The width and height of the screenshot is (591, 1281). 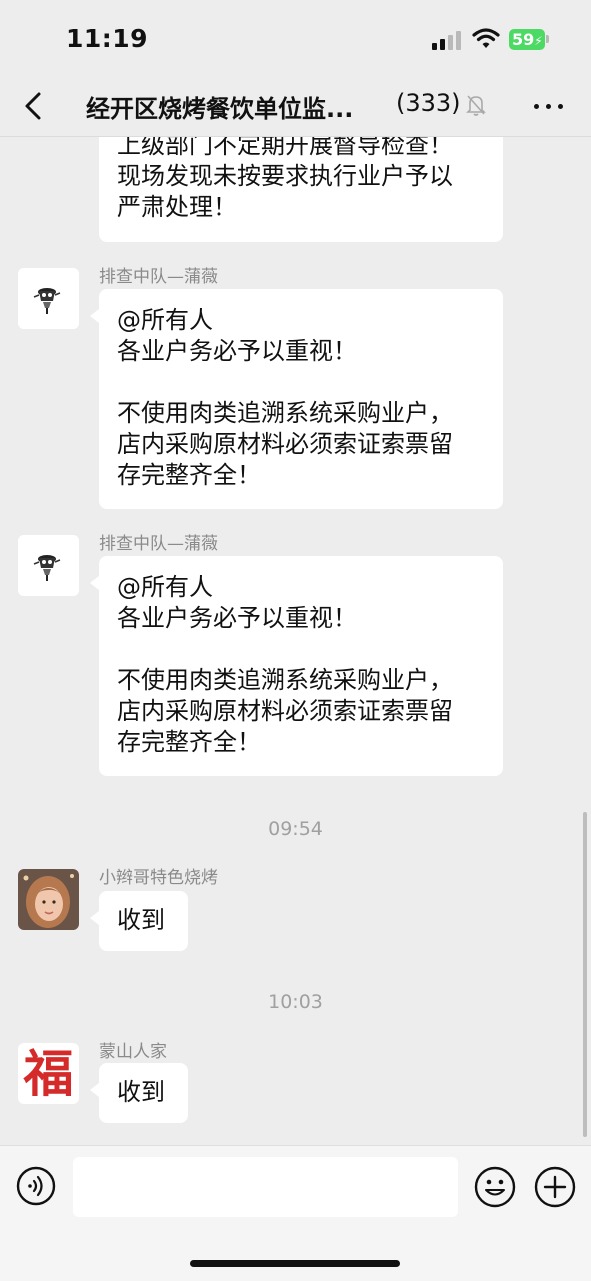 What do you see at coordinates (107, 38) in the screenshot?
I see `status-time: 11:19` at bounding box center [107, 38].